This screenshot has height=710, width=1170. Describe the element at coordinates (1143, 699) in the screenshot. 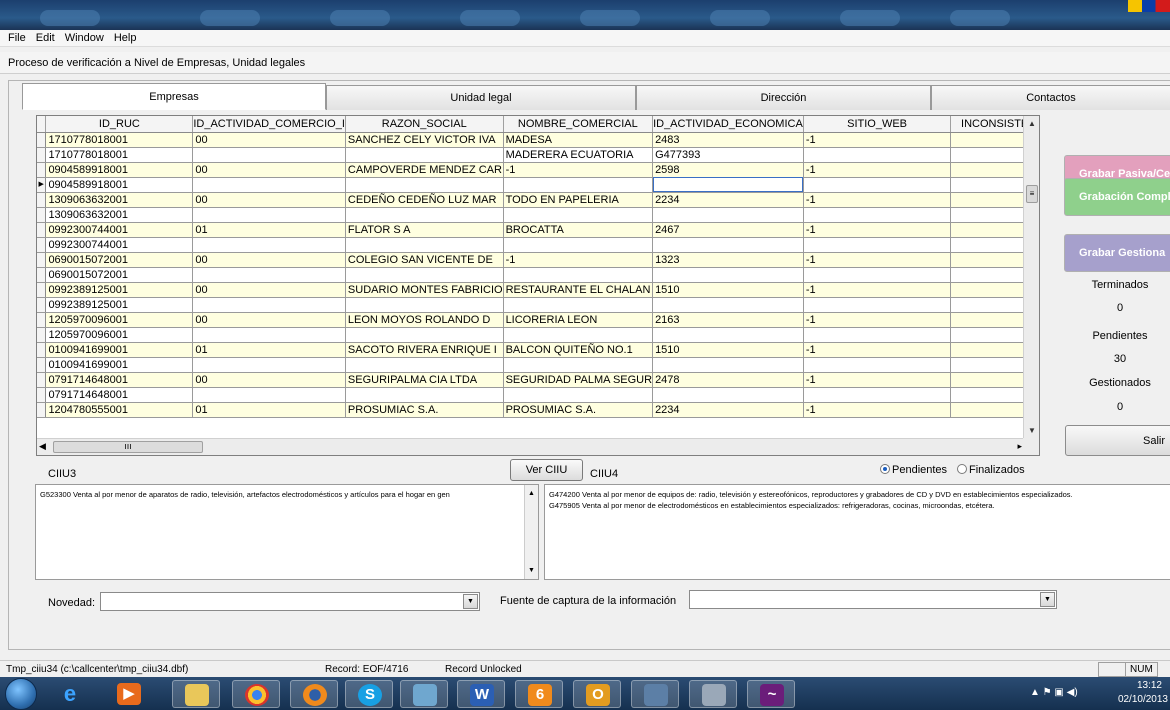

I see `clock-date: 02/10/2013` at that location.